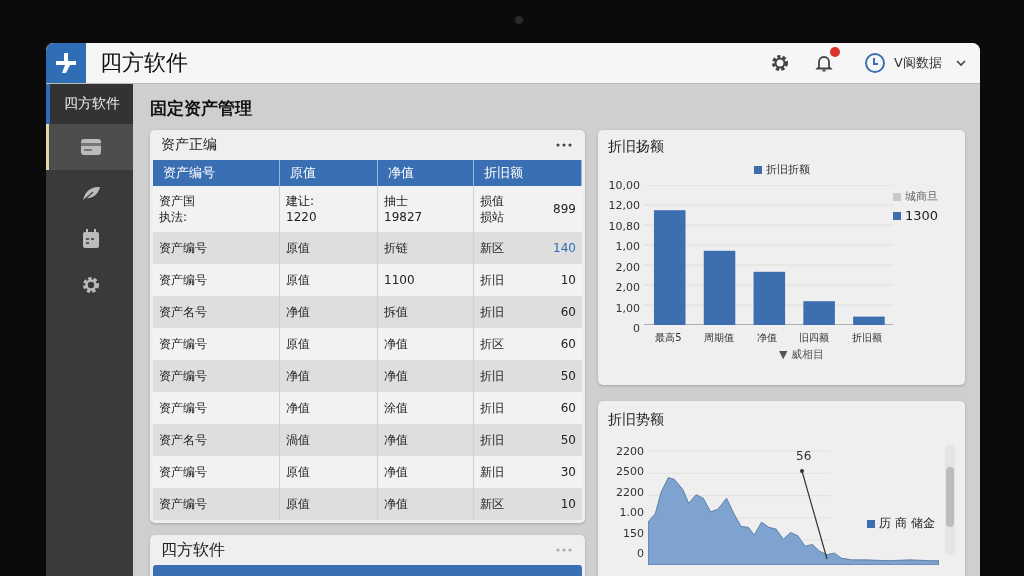 The height and width of the screenshot is (576, 1024). I want to click on amount-text: 30, so click(568, 472).